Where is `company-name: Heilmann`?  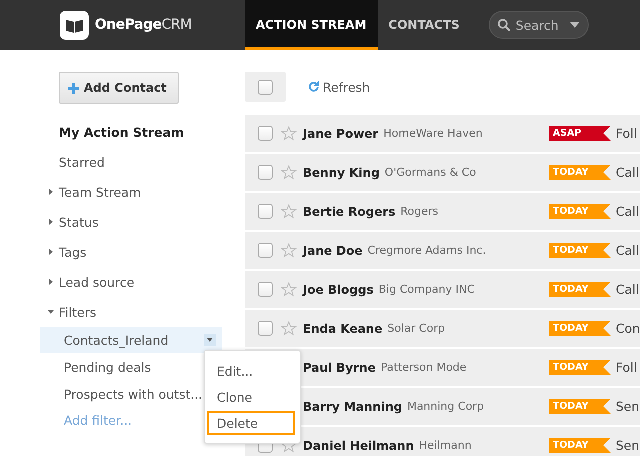 company-name: Heilmann is located at coordinates (445, 445).